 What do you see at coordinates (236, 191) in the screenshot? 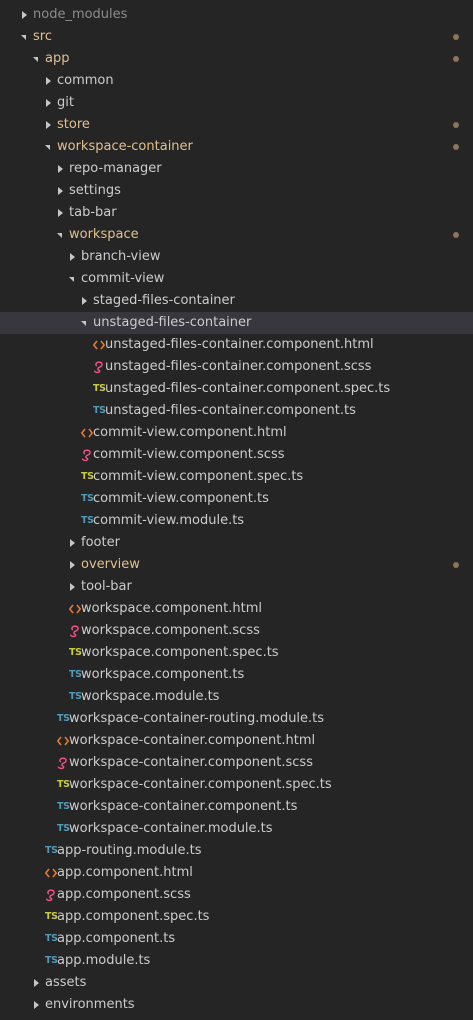
I see `folder-row-settings: settings` at bounding box center [236, 191].